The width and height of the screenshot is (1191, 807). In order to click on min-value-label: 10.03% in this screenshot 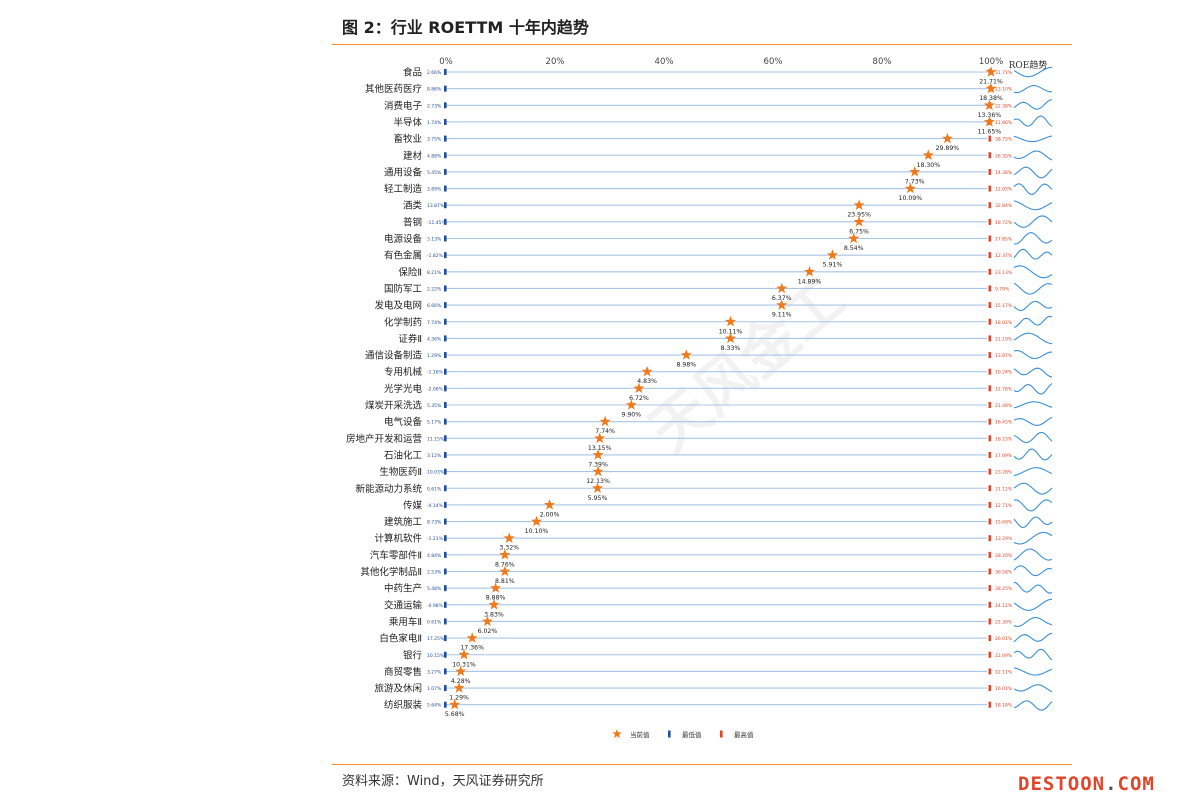, I will do `click(436, 473)`.